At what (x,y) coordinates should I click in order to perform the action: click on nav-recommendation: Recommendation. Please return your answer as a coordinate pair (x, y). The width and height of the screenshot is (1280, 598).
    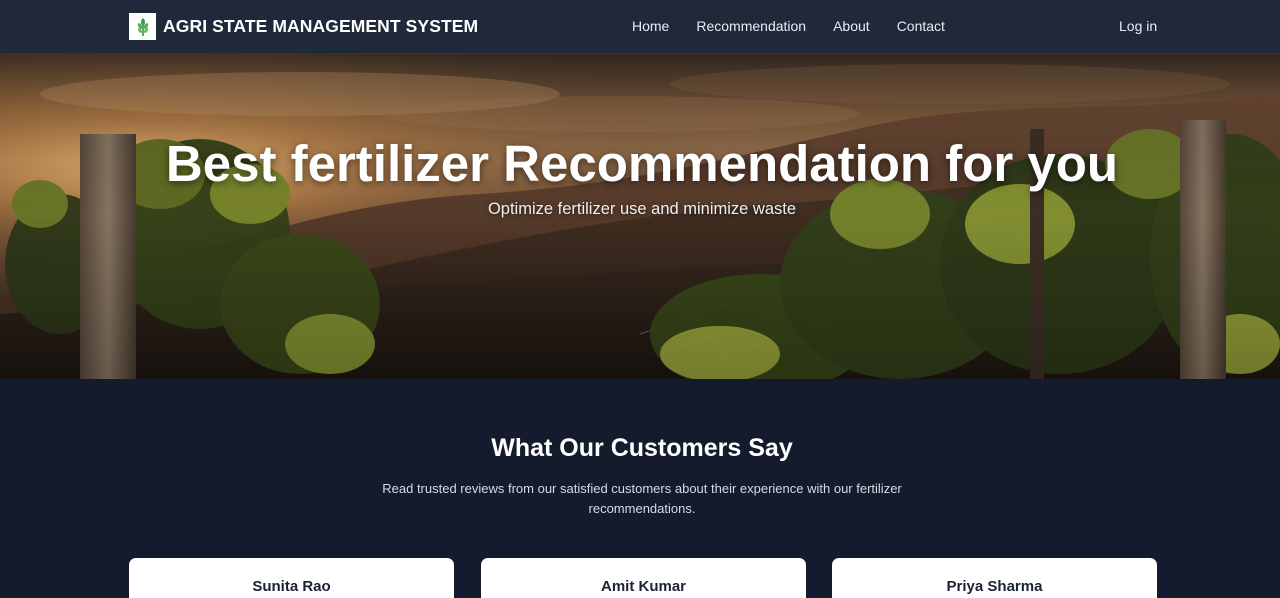
    Looking at the image, I should click on (751, 26).